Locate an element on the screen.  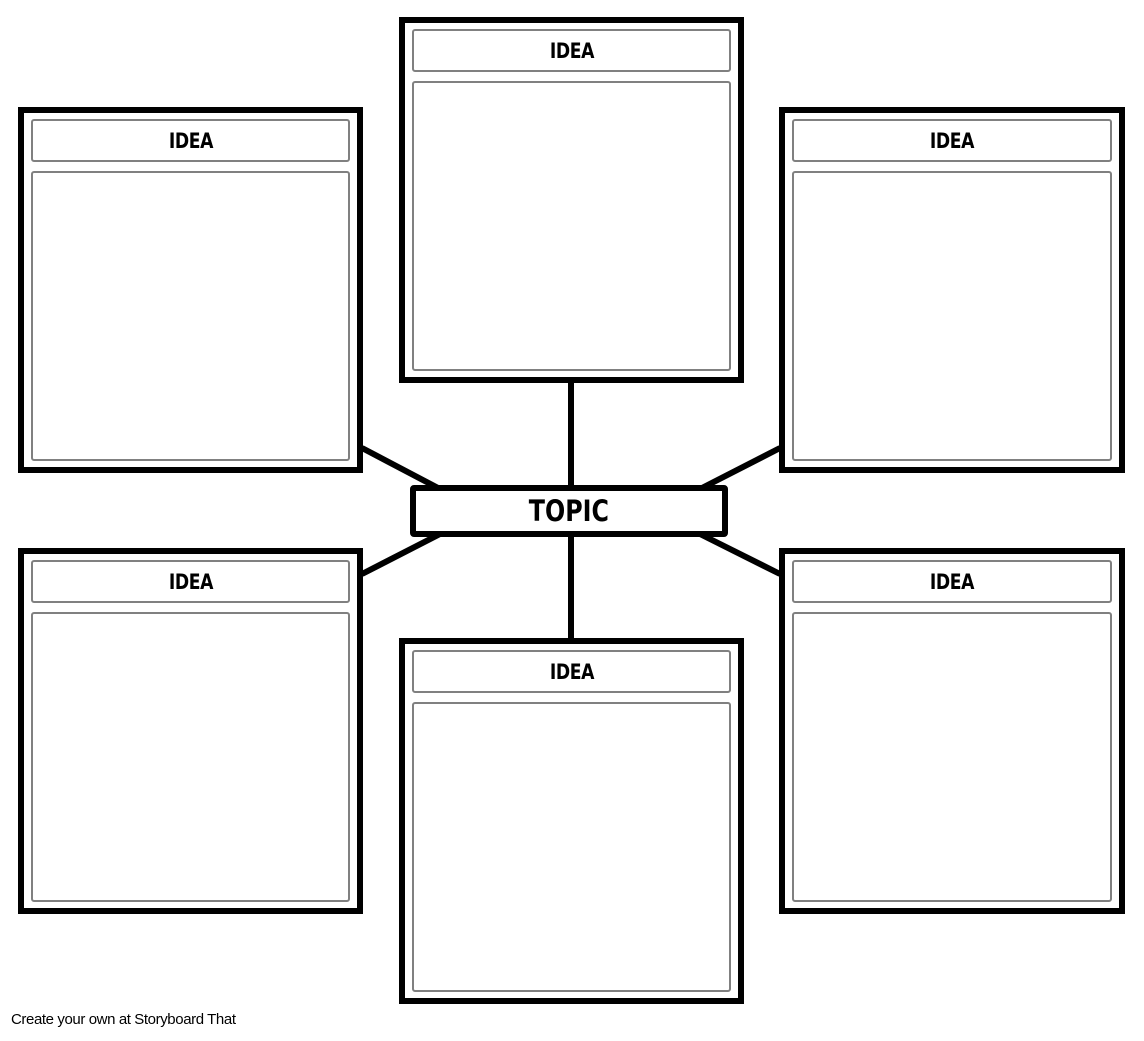
idea-box-upper-left: IDEA is located at coordinates (190, 290).